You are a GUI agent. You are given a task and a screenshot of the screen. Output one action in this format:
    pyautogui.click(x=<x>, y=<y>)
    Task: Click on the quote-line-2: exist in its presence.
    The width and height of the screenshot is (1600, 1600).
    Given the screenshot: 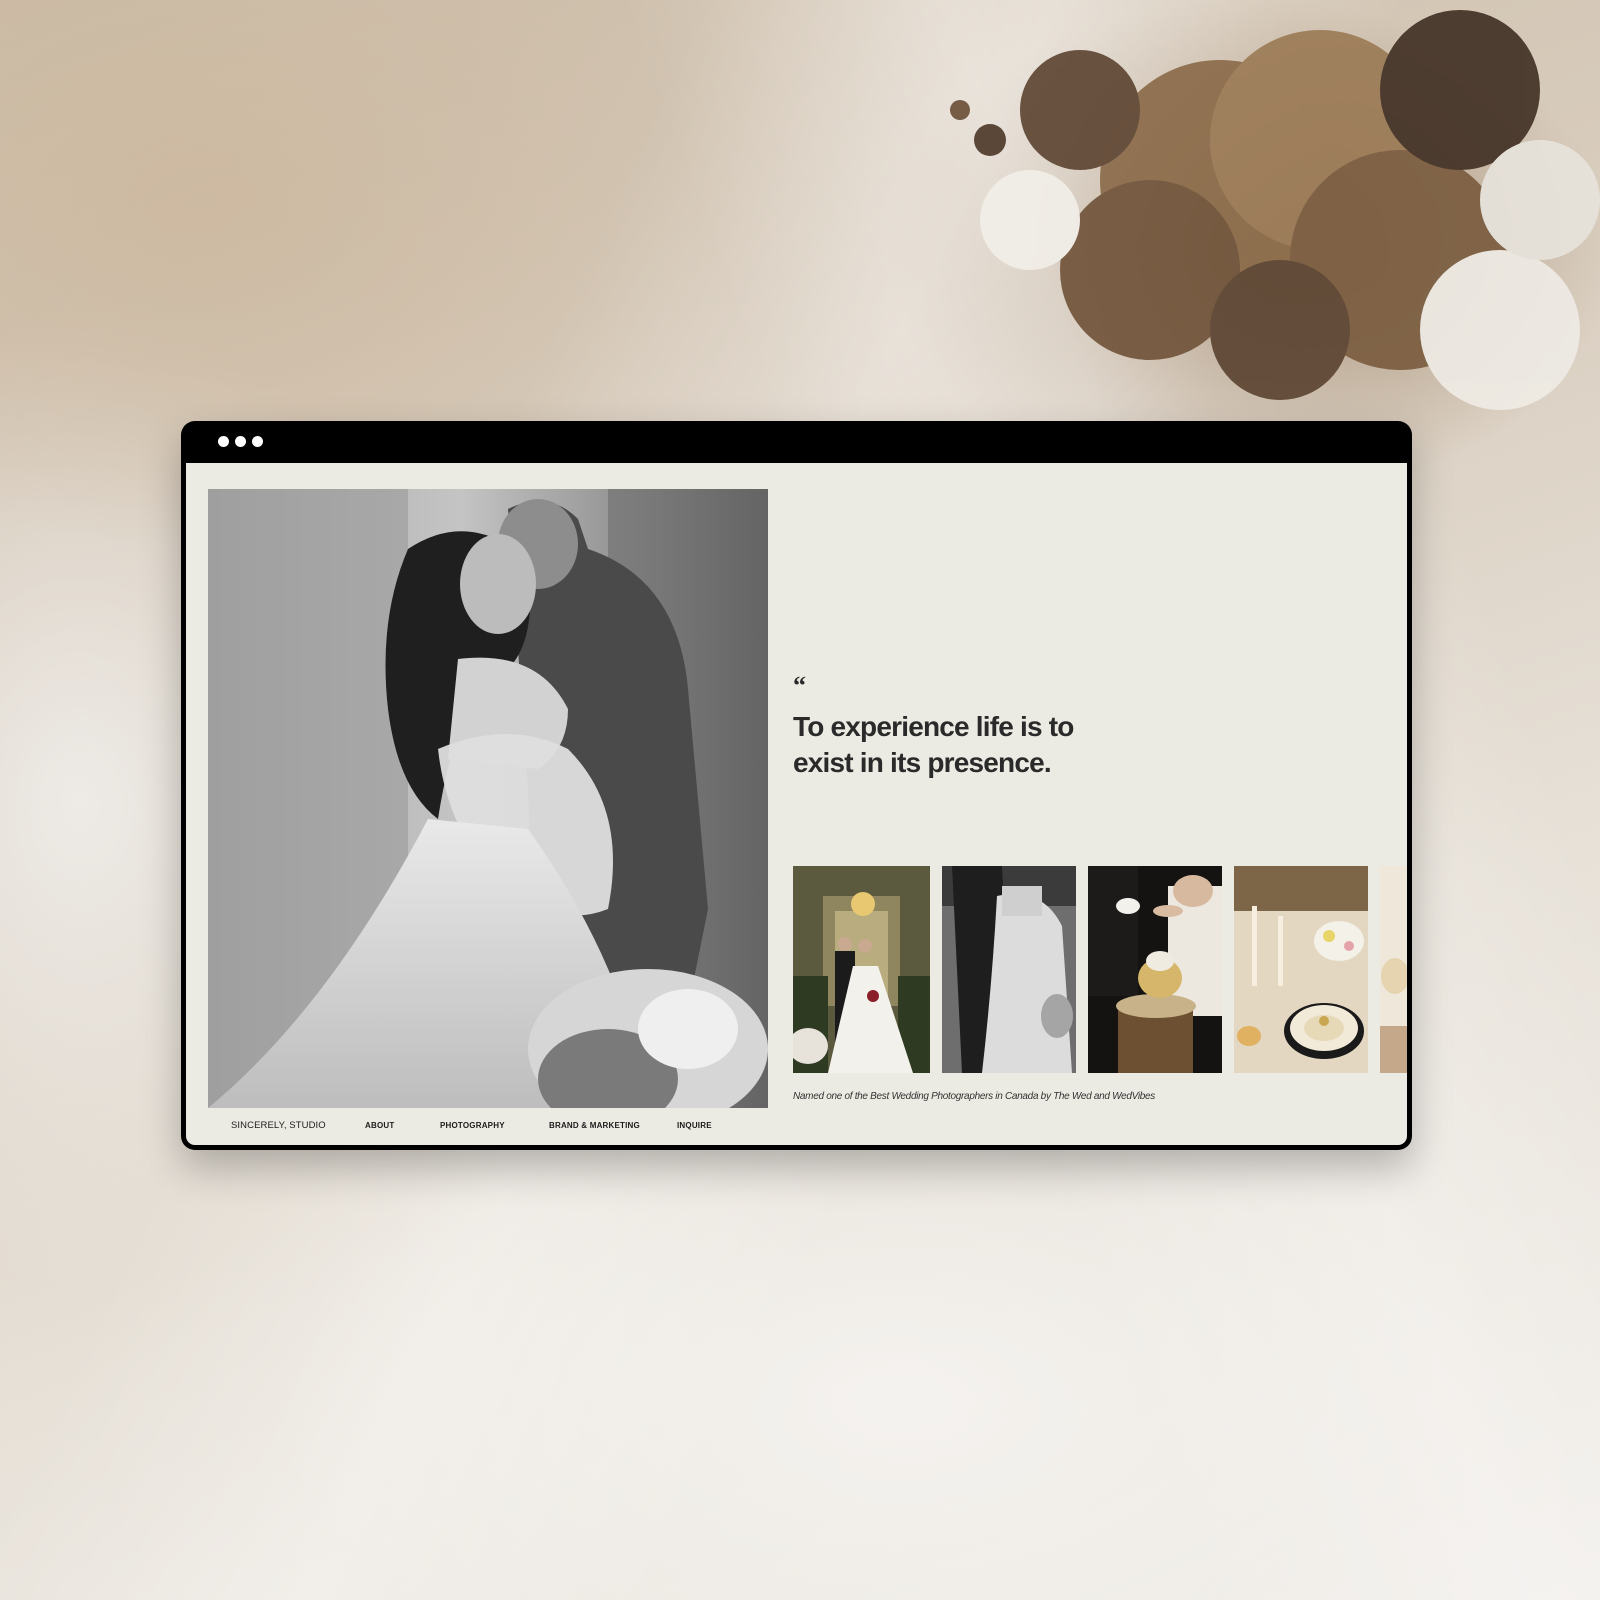 What is the action you would take?
    pyautogui.click(x=922, y=762)
    